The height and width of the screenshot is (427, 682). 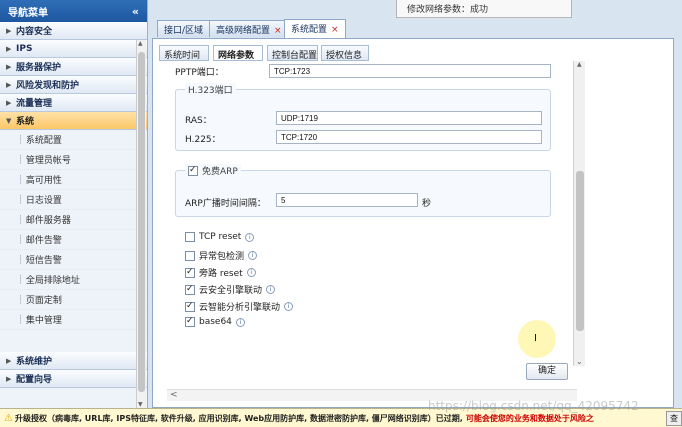 I want to click on watermark: https://blog.csdn.net/qq_42095742, so click(x=533, y=406).